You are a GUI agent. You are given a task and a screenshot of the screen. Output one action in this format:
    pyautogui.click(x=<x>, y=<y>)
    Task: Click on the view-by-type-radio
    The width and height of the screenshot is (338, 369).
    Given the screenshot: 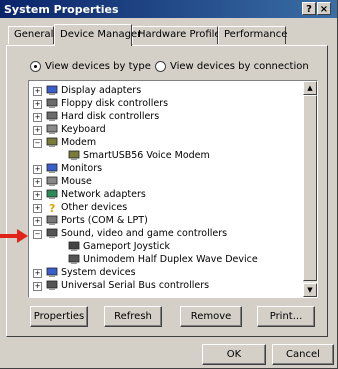 What is the action you would take?
    pyautogui.click(x=35, y=66)
    